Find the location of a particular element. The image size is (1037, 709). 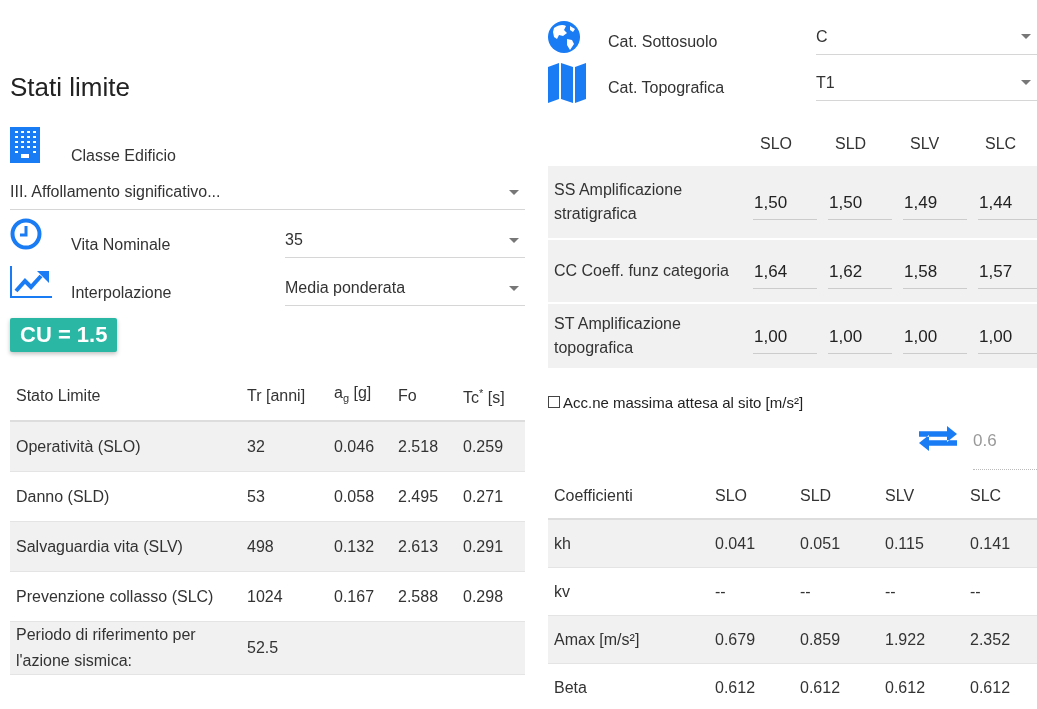

table-cell-text: 0.132 is located at coordinates (354, 546).